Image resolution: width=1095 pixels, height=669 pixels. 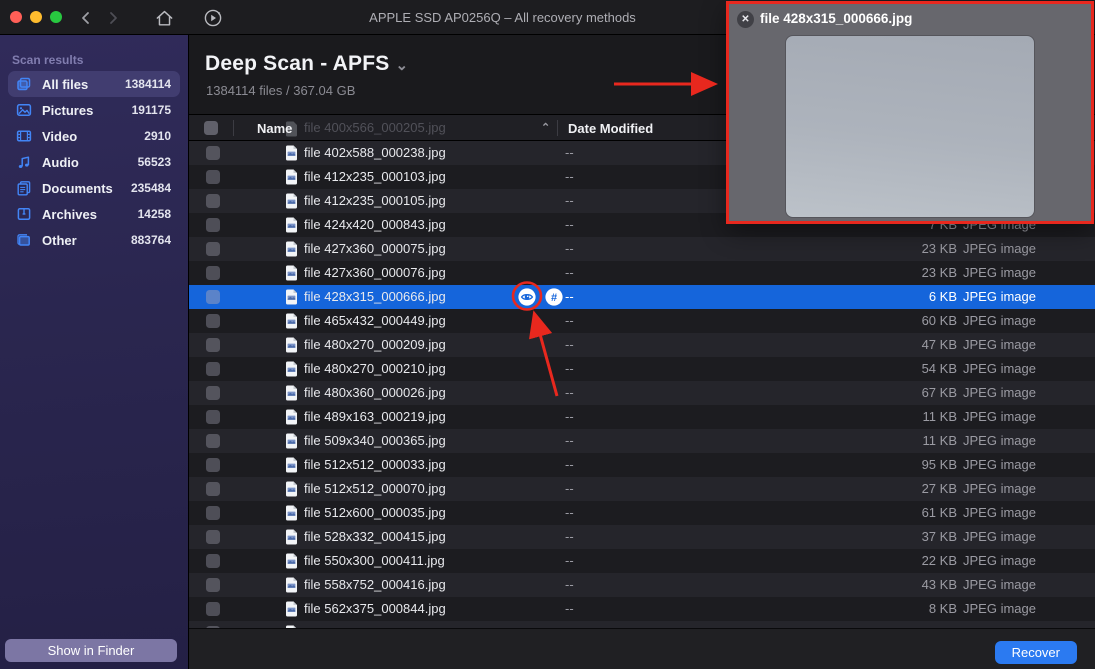 What do you see at coordinates (540, 297) in the screenshot?
I see `row-actions: #` at bounding box center [540, 297].